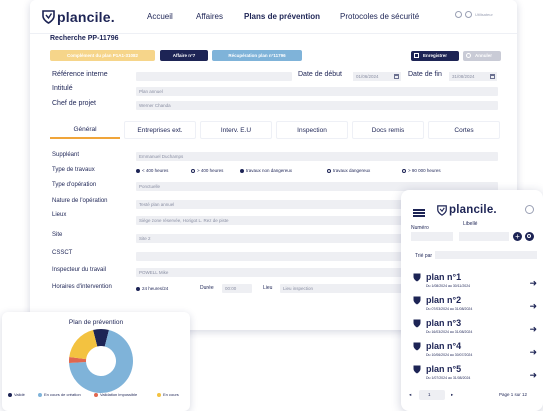 This screenshot has height=411, width=543. Describe the element at coordinates (486, 255) in the screenshot. I see `sort-select` at that location.